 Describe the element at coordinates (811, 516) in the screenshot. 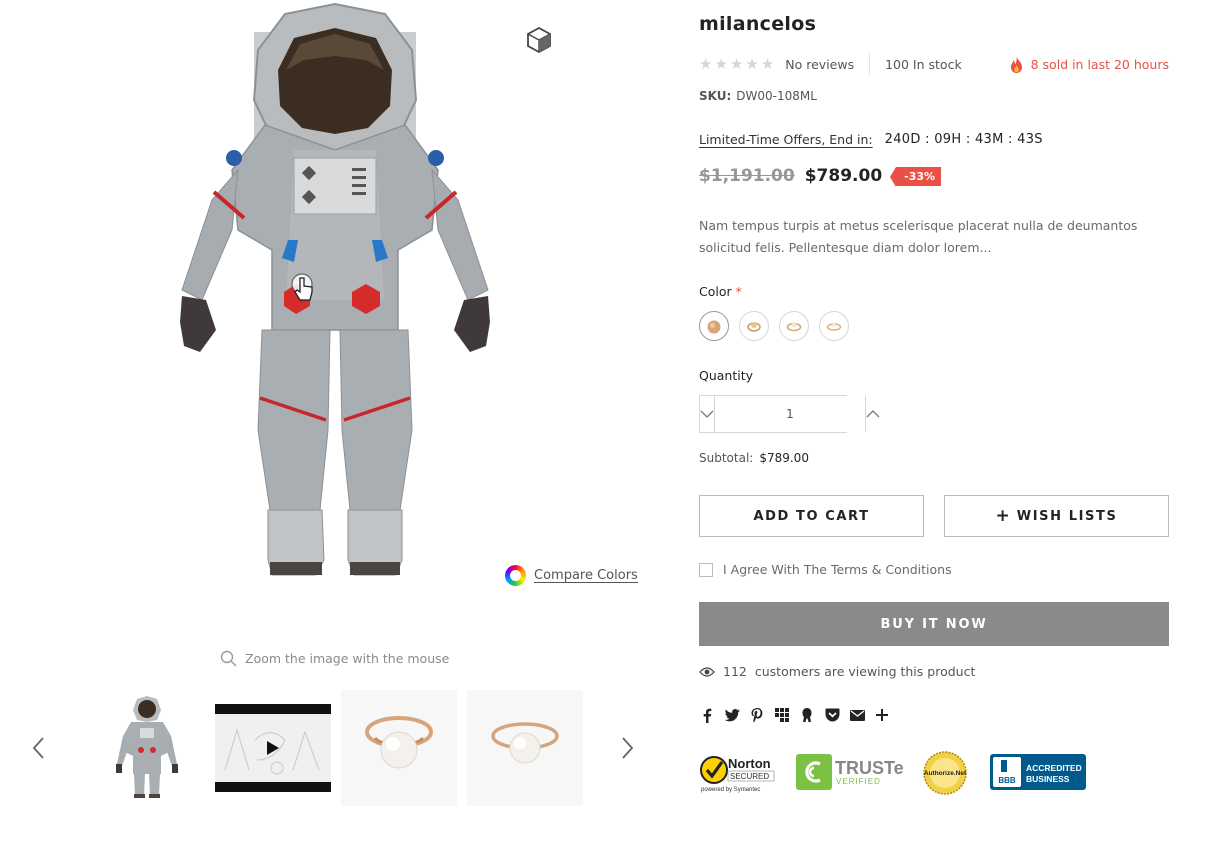

I see `add-to-cart-button: ADD TO CART` at that location.